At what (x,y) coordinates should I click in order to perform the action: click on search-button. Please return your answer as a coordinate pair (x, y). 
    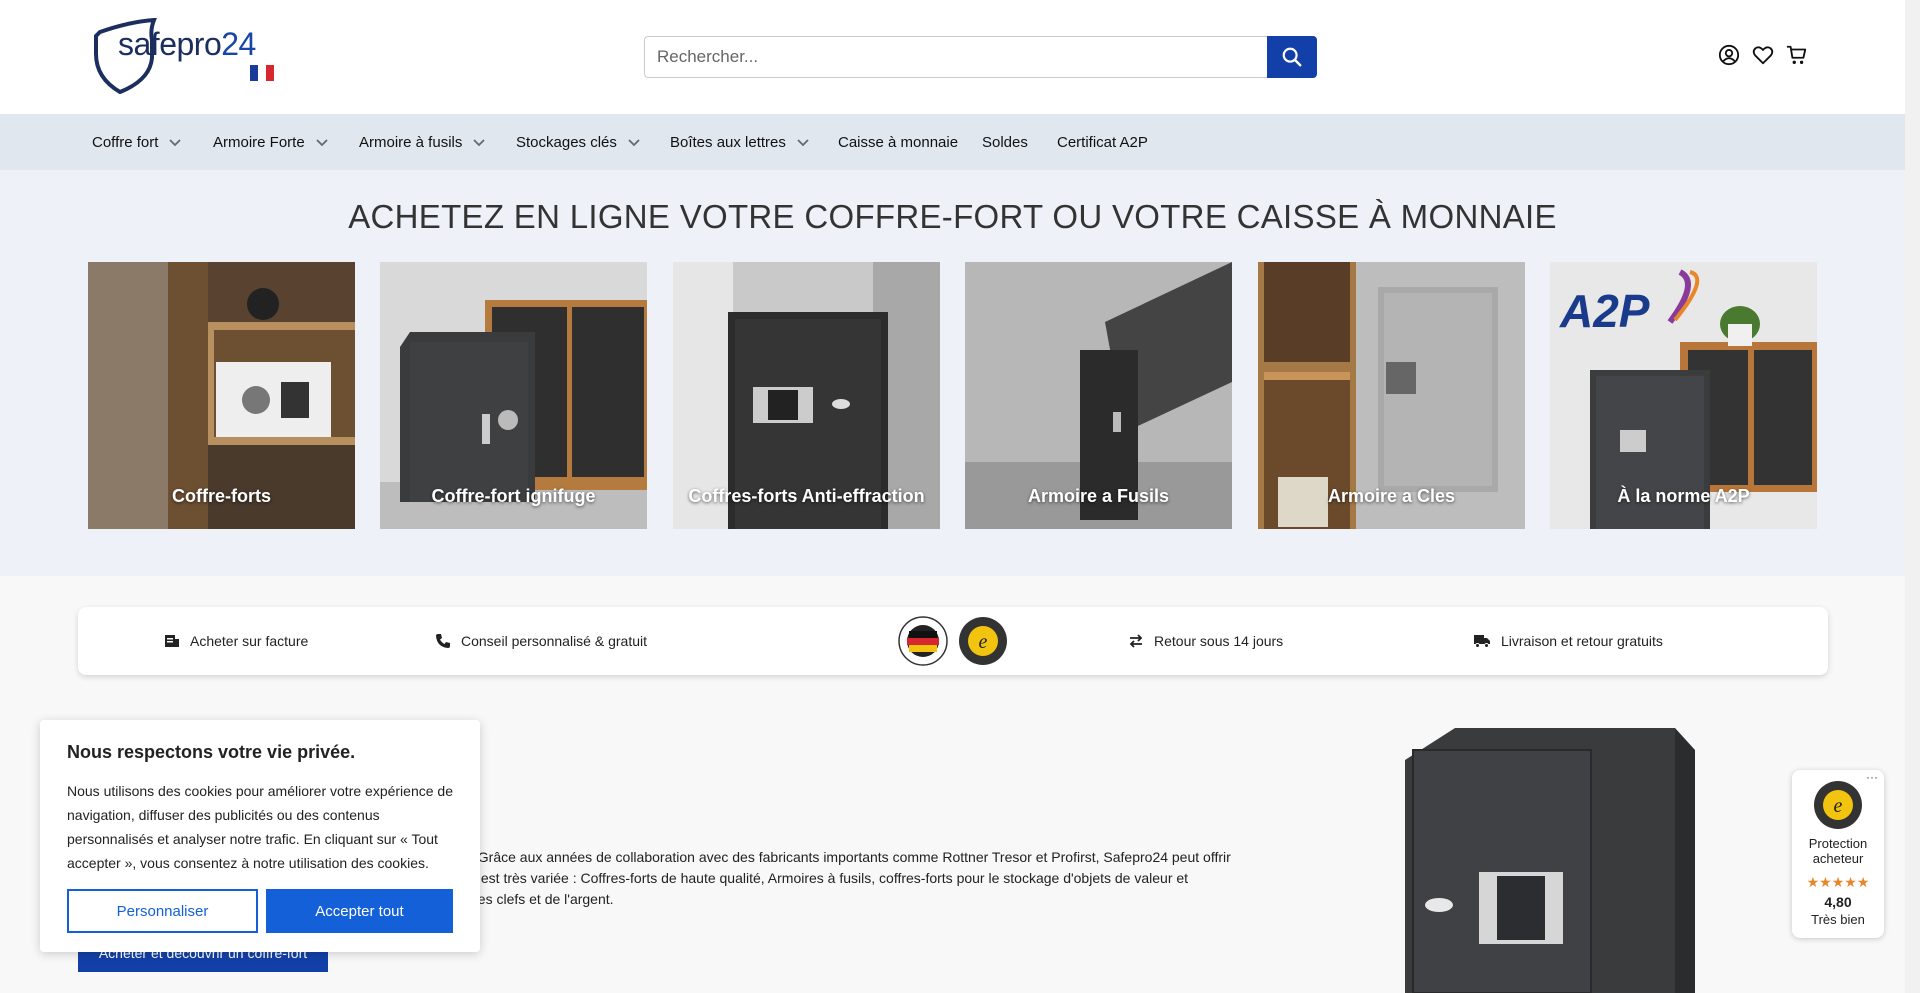
    Looking at the image, I should click on (1292, 57).